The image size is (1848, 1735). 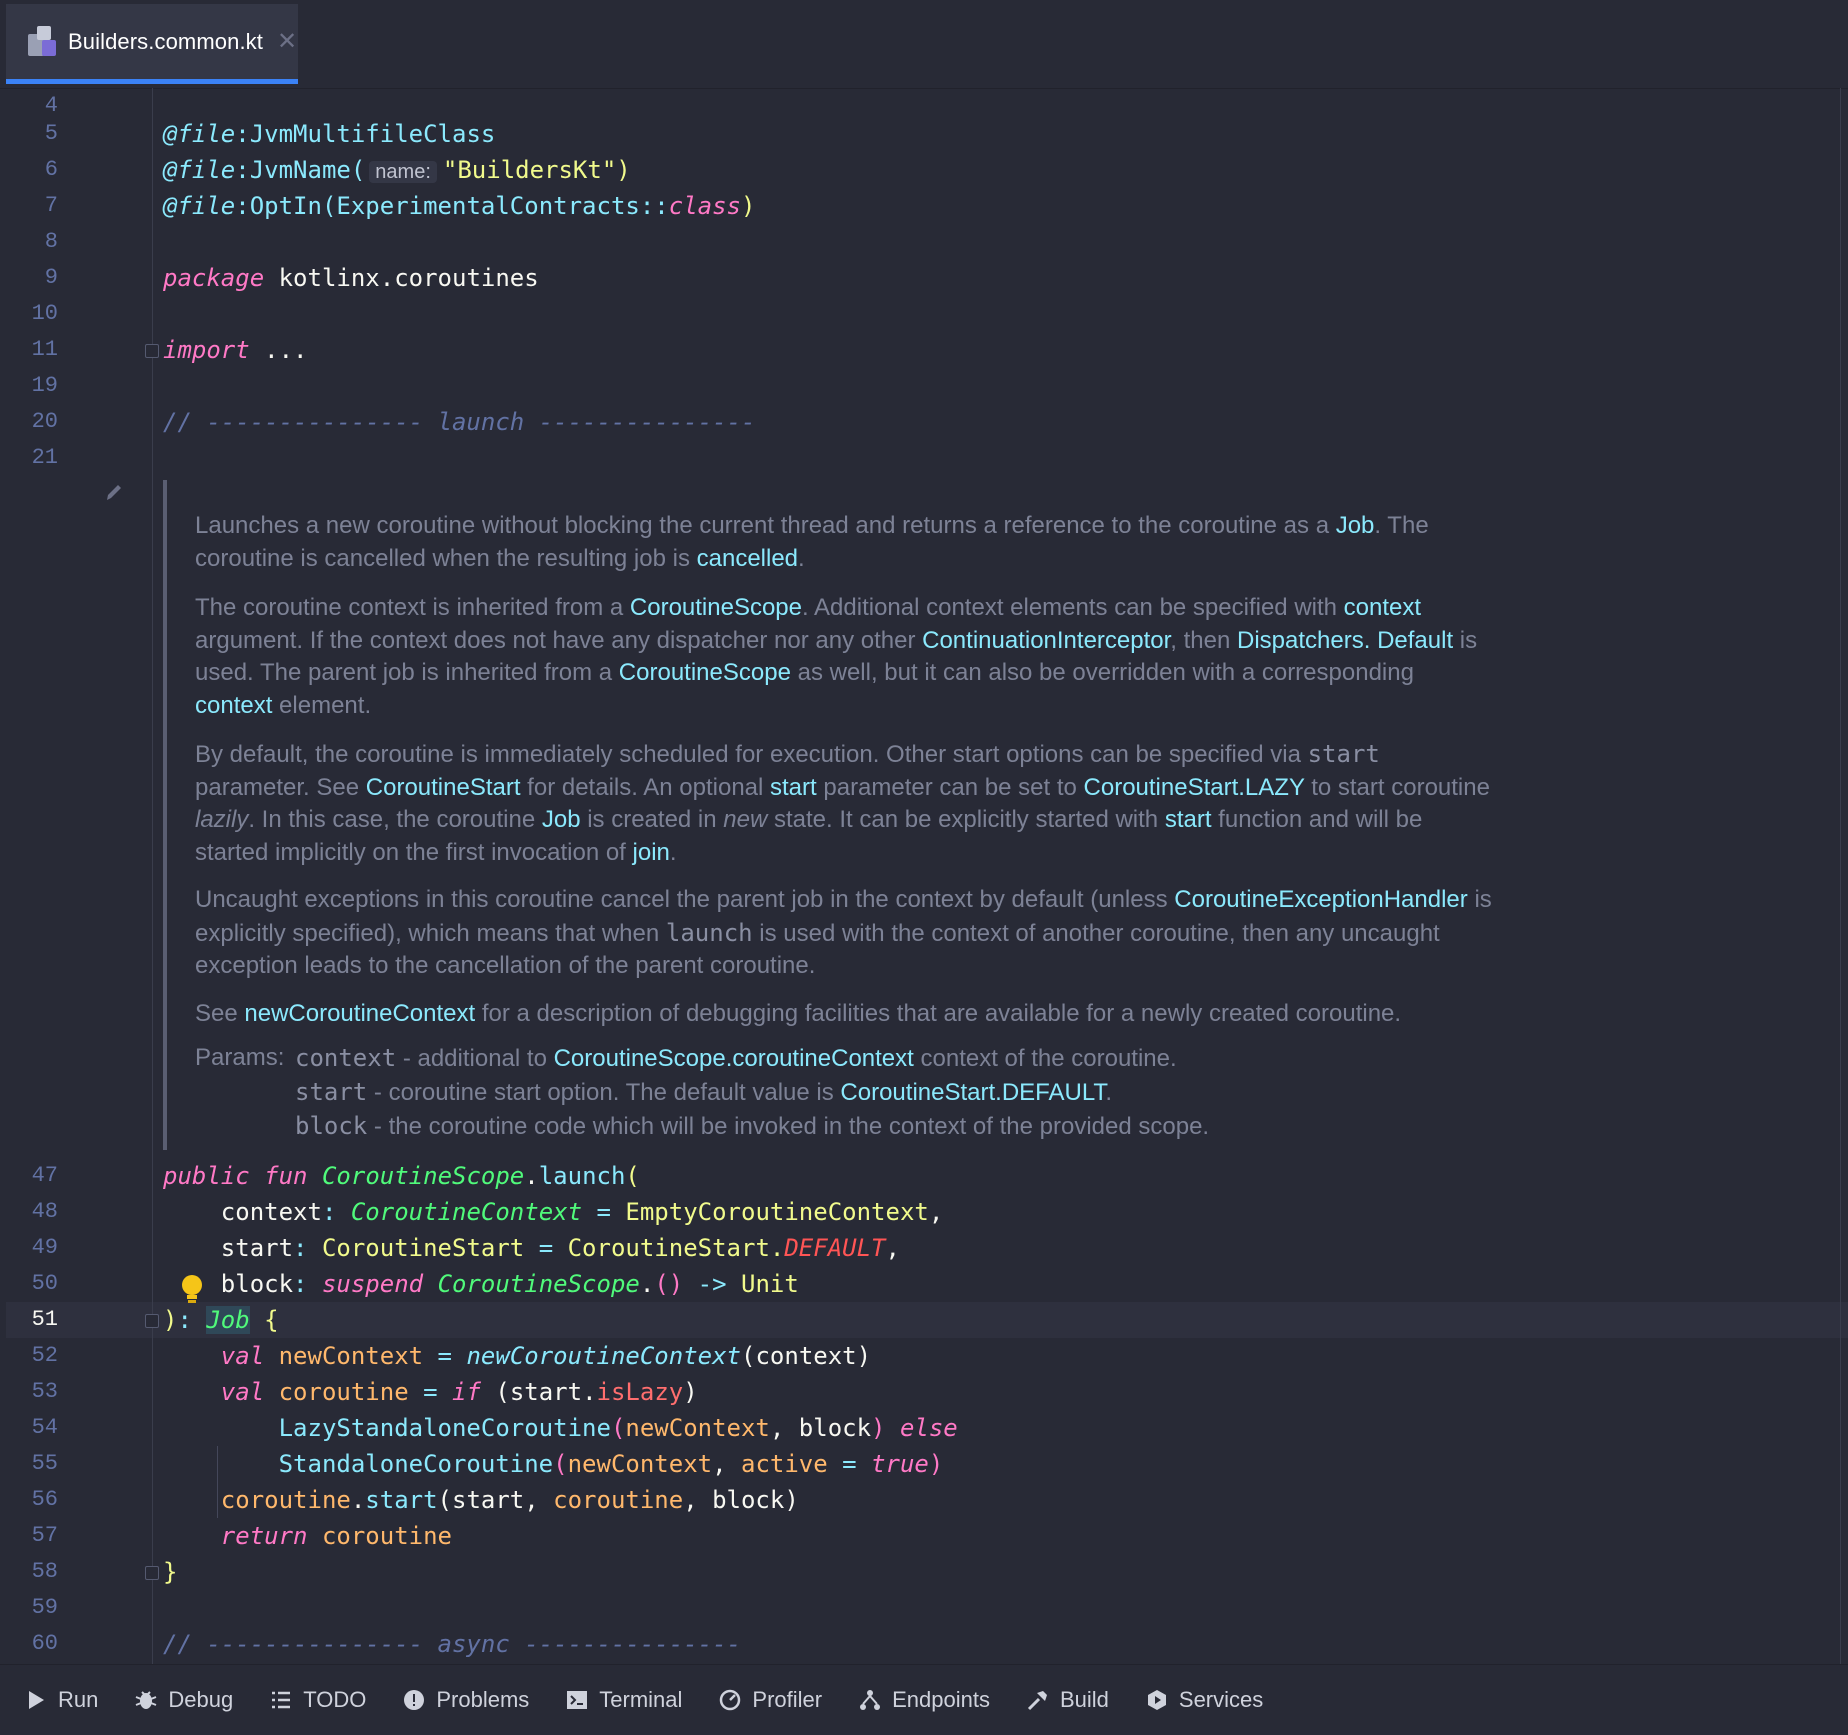 I want to click on line-number: 59, so click(x=44, y=1607).